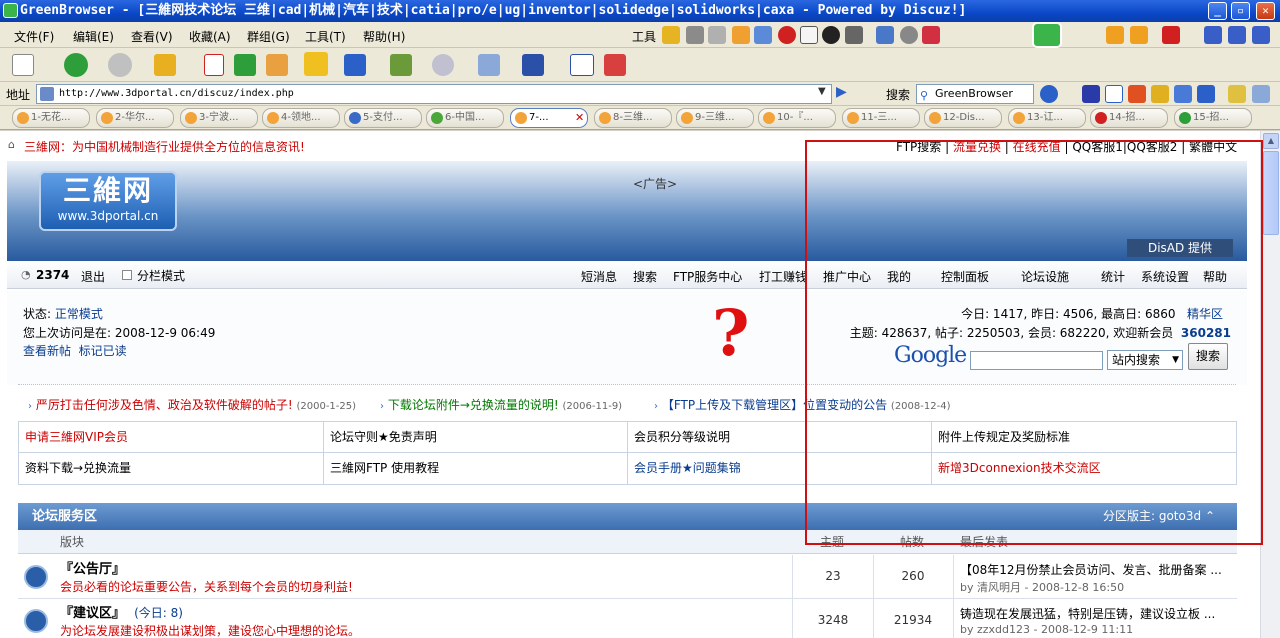  Describe the element at coordinates (171, 437) in the screenshot. I see `grid-link: 申请三維网VIP会员` at that location.